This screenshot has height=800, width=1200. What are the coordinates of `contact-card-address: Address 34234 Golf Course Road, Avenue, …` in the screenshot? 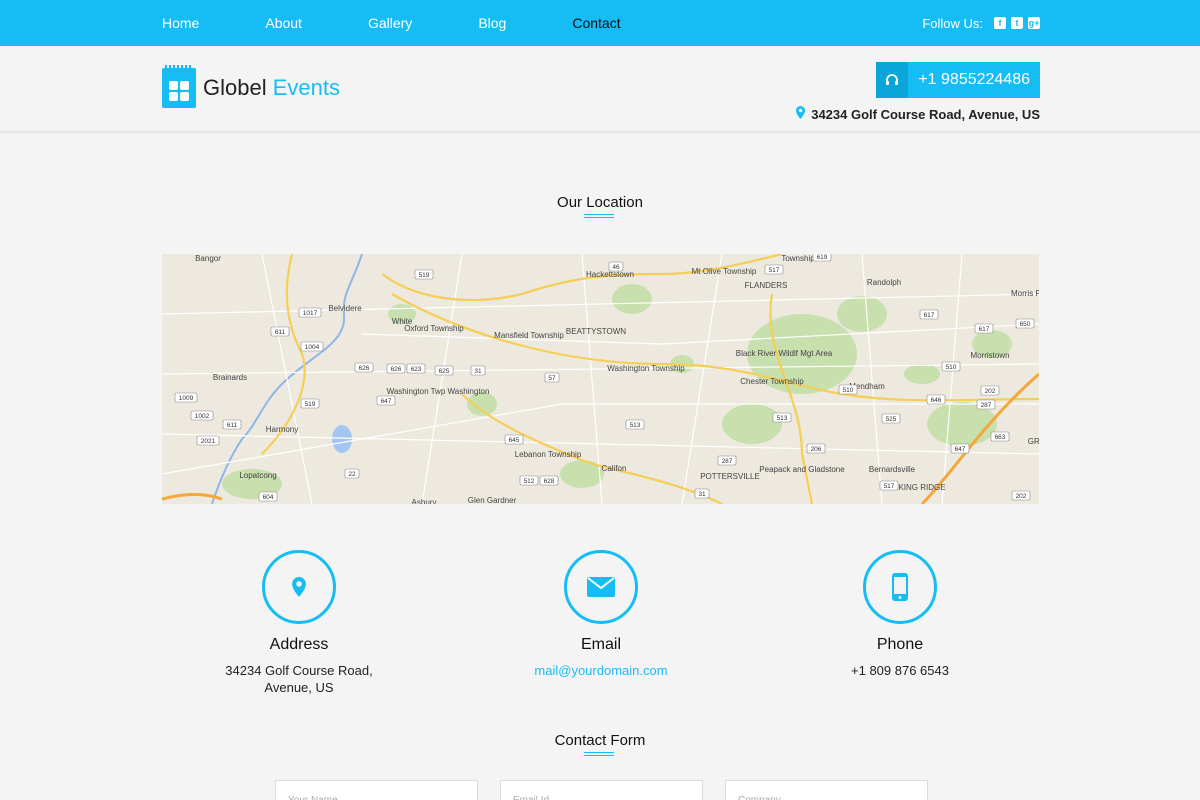 It's located at (299, 623).